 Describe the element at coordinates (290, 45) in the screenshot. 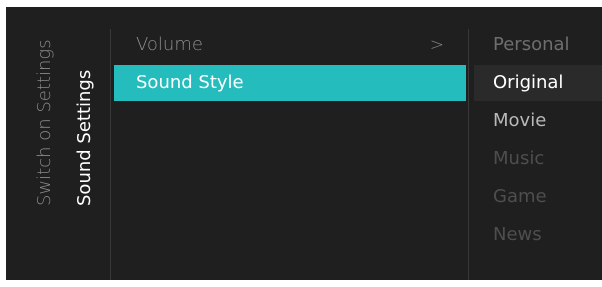

I see `menu-item-volume: Volume >` at that location.